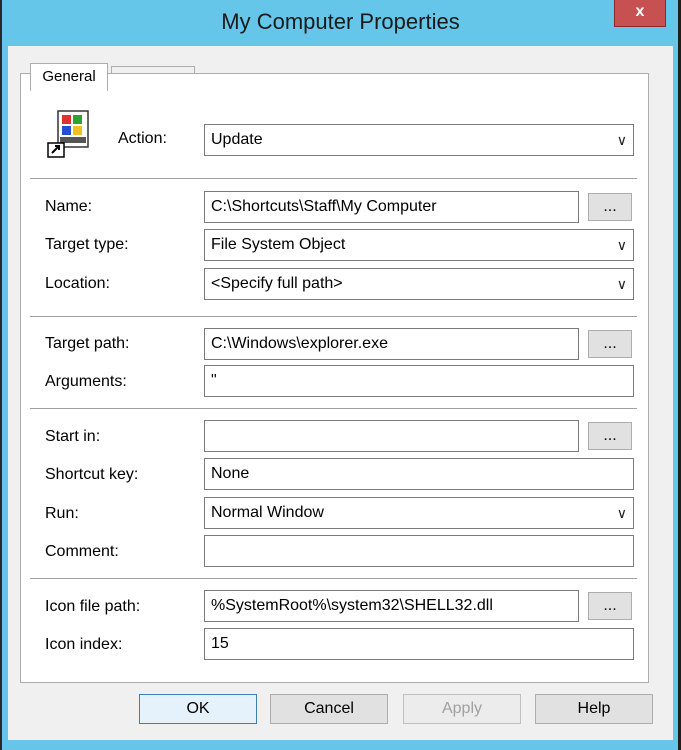 Image resolution: width=681 pixels, height=750 pixels. What do you see at coordinates (86, 381) in the screenshot?
I see `arguments-label: Arguments:` at bounding box center [86, 381].